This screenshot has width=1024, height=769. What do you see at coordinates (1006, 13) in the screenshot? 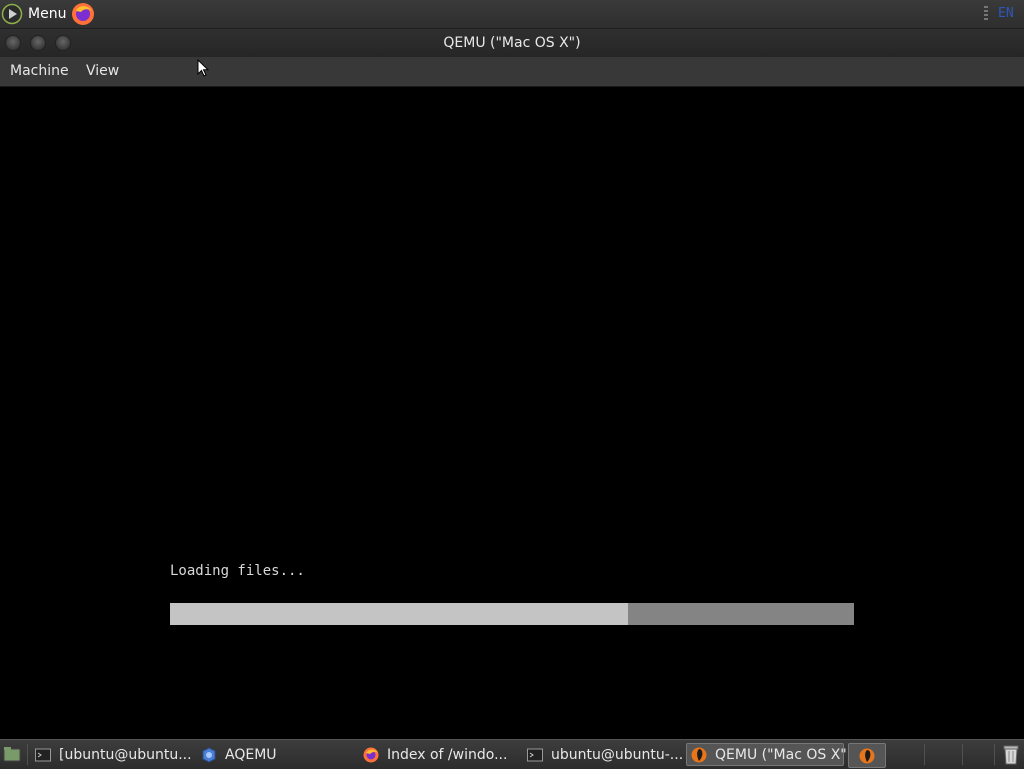
I see `keyboard-layout-indicator: EN` at bounding box center [1006, 13].